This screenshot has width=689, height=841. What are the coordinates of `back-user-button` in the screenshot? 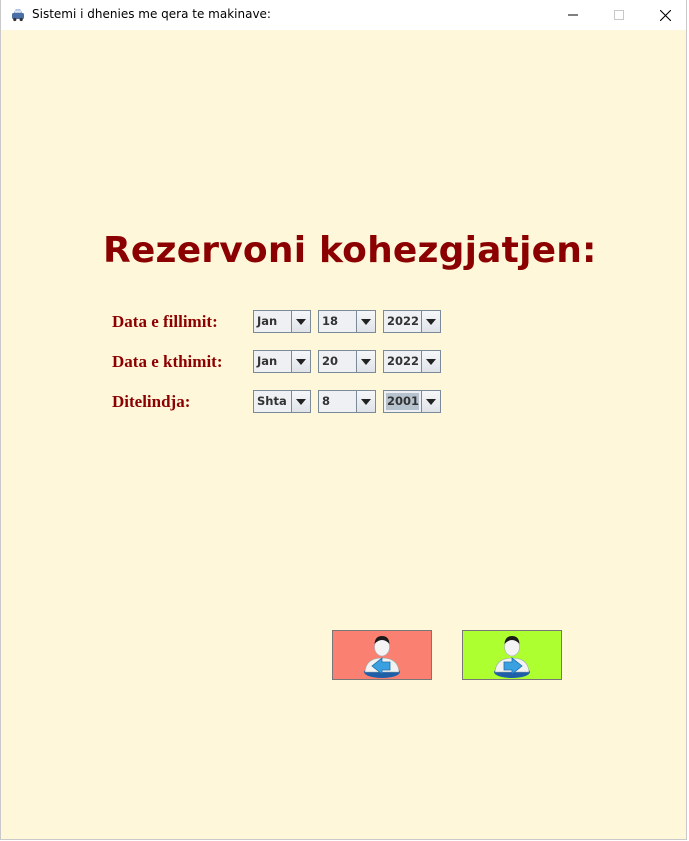 It's located at (382, 655).